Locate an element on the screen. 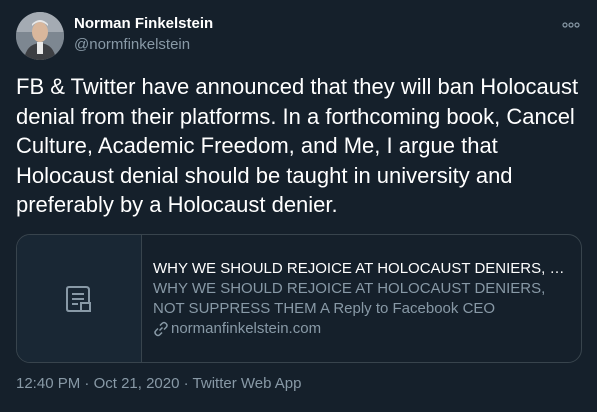  more-options-button is located at coordinates (571, 25).